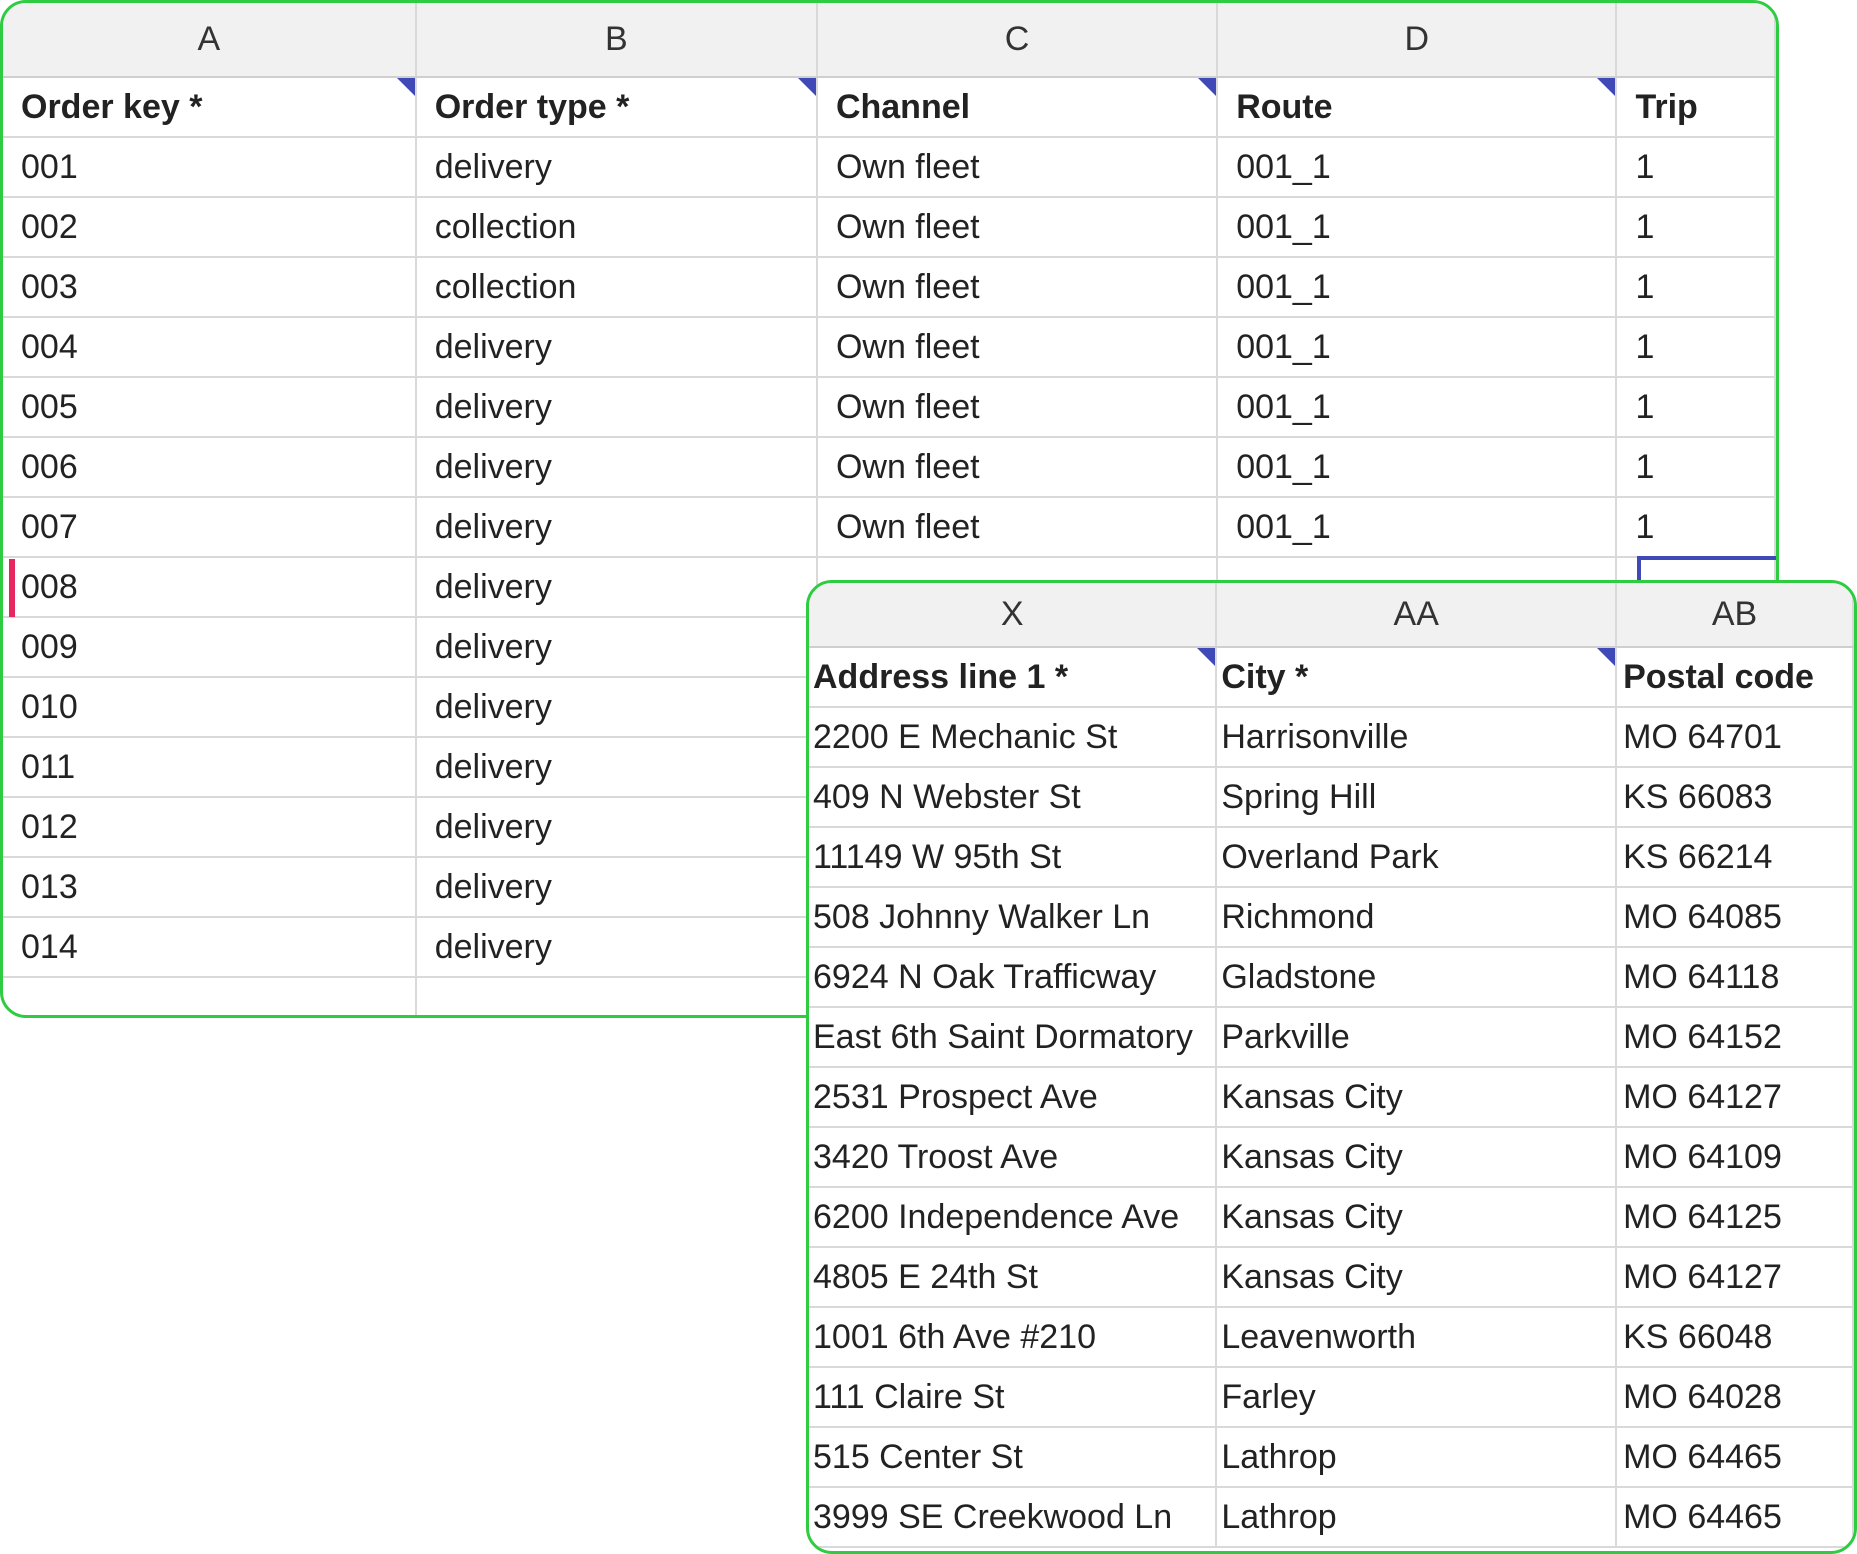 This screenshot has height=1554, width=1857. Describe the element at coordinates (210, 767) in the screenshot. I see `table-cell: 011` at that location.